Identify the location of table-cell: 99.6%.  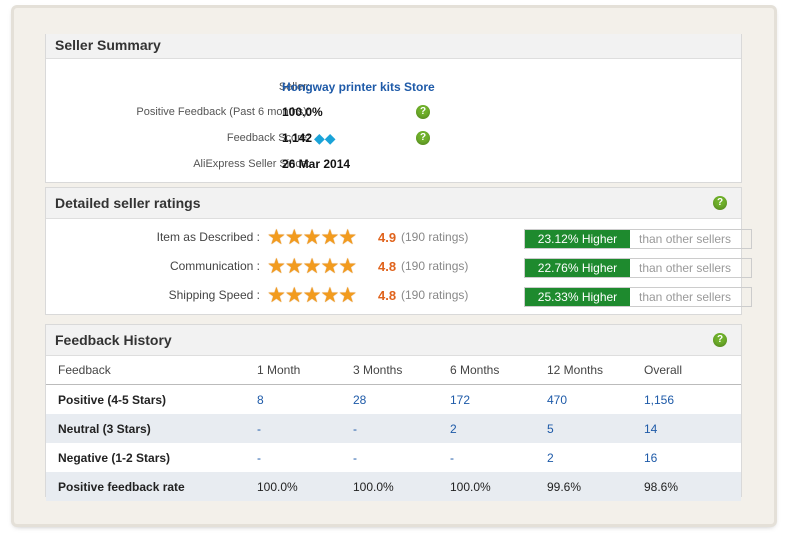
(594, 486).